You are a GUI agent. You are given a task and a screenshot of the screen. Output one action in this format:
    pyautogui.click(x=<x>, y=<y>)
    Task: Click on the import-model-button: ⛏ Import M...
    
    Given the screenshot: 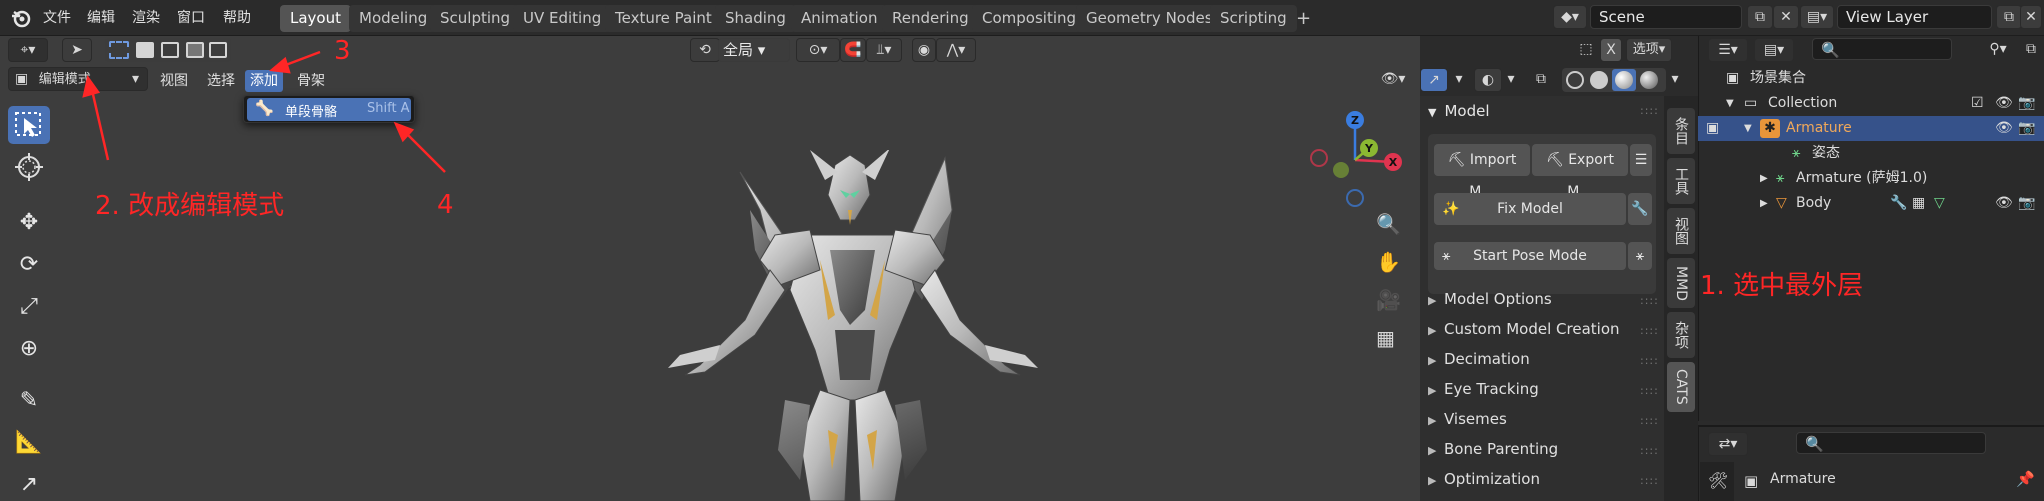 What is the action you would take?
    pyautogui.click(x=1482, y=172)
    